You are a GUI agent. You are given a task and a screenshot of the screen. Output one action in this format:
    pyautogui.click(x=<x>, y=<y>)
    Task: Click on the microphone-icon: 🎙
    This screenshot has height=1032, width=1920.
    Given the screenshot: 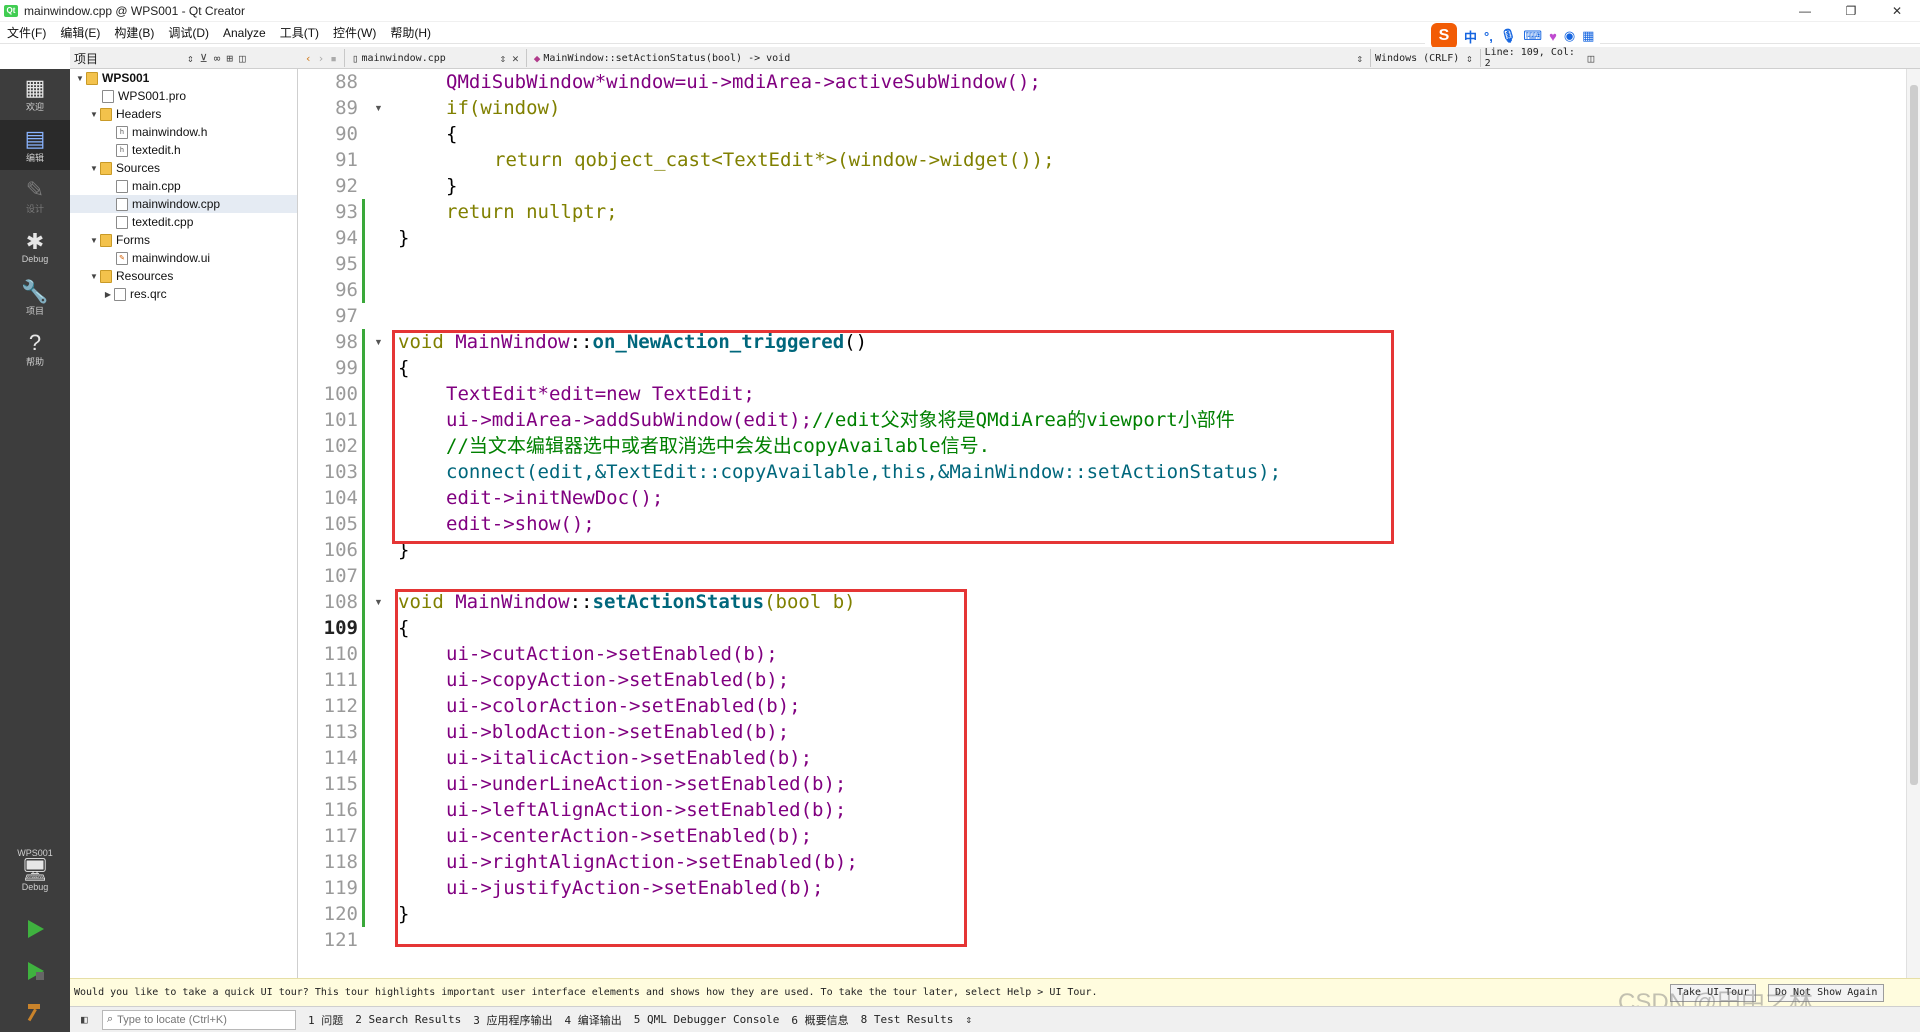 What is the action you would take?
    pyautogui.click(x=1508, y=36)
    